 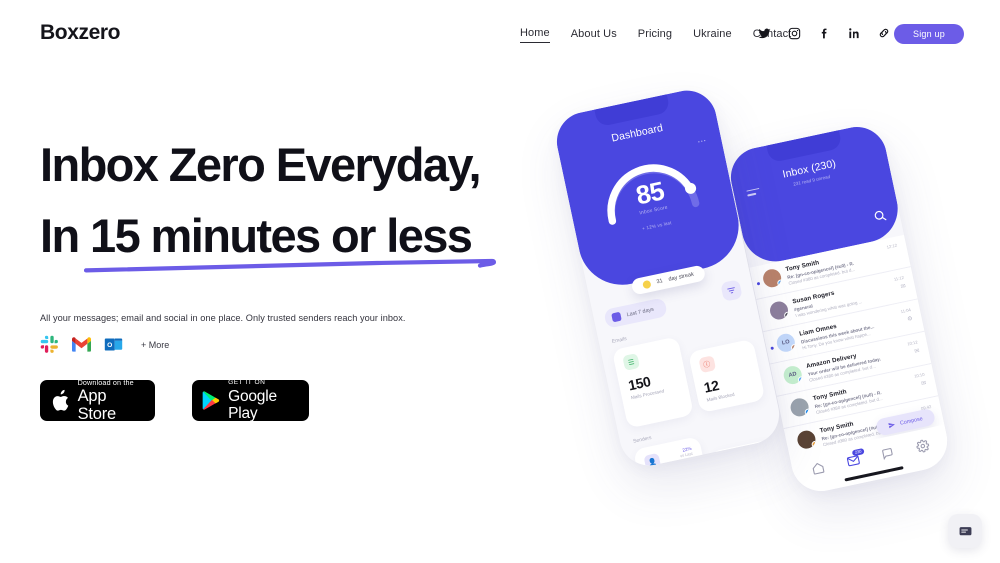 I want to click on email-time: 10:10, so click(x=919, y=375).